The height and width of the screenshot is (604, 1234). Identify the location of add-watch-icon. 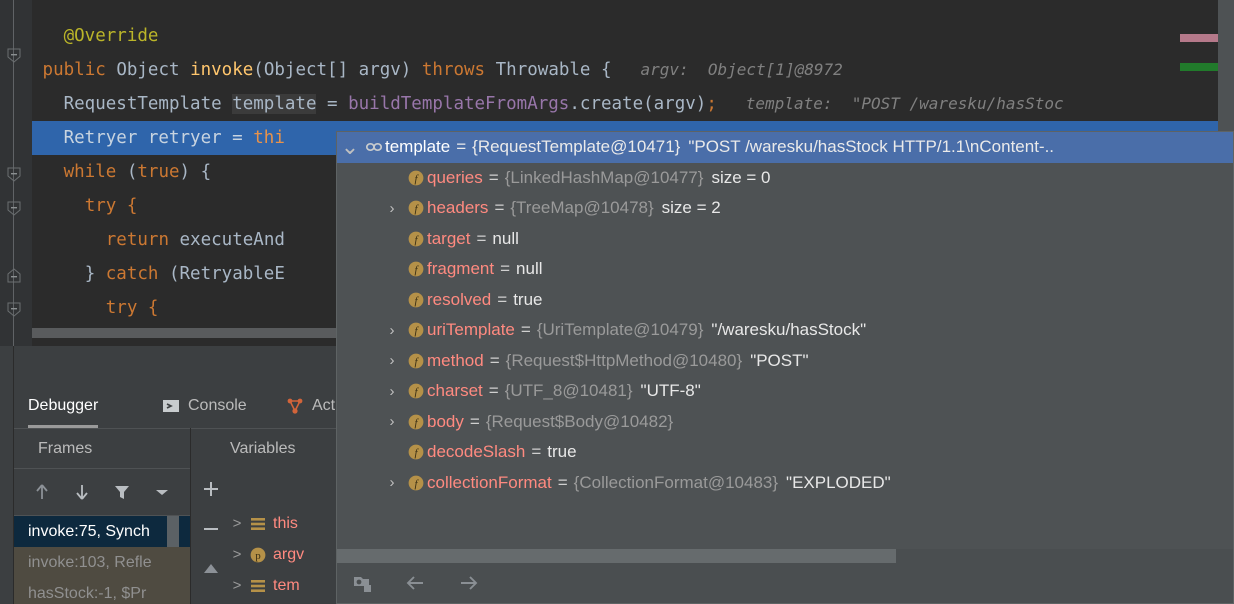
(211, 489).